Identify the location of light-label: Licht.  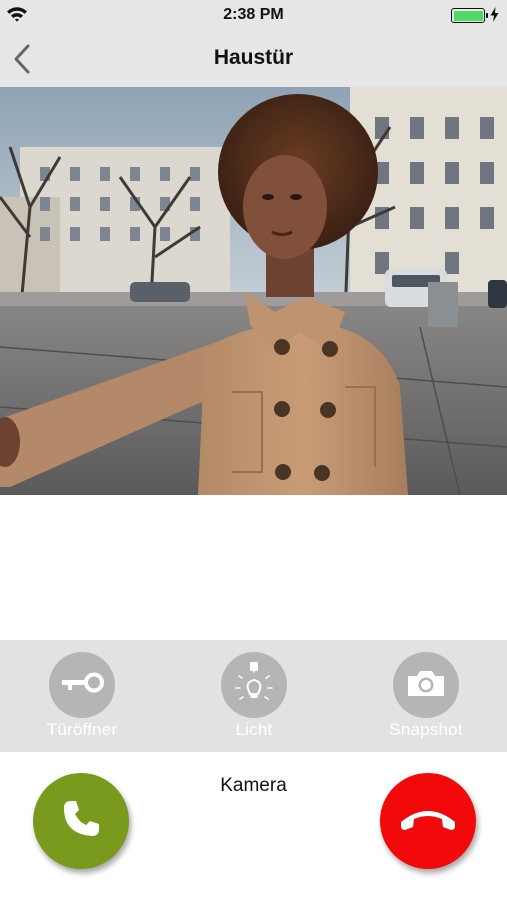
(254, 729).